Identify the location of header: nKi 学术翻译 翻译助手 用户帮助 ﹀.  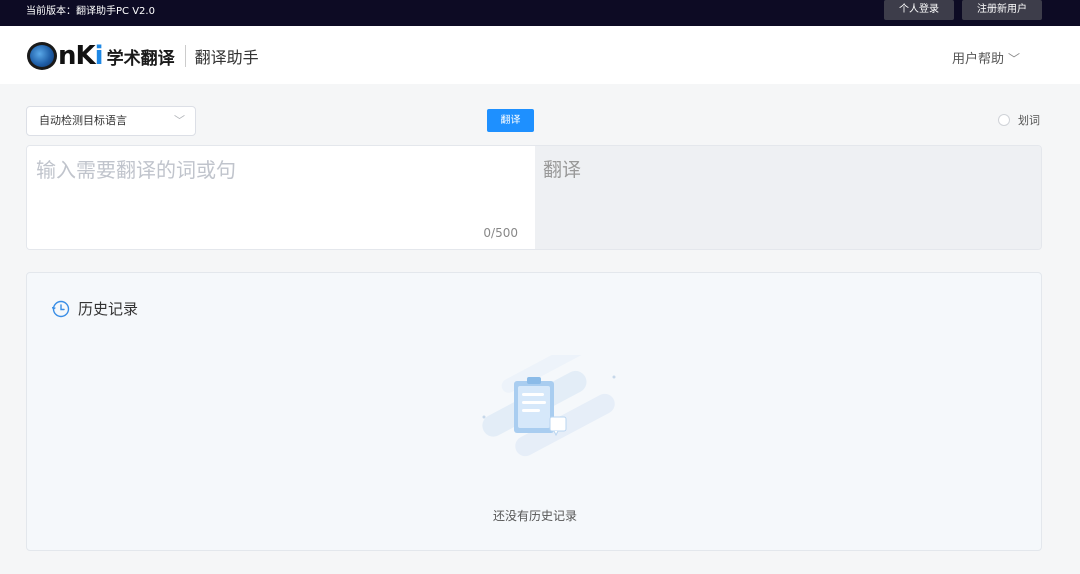
(540, 55).